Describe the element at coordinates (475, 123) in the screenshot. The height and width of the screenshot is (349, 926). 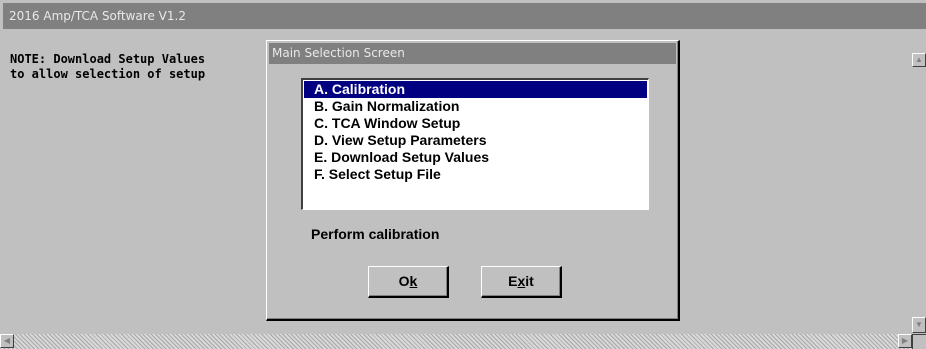
I see `list-item-tca-window-setup: C. TCA Window Setup` at that location.